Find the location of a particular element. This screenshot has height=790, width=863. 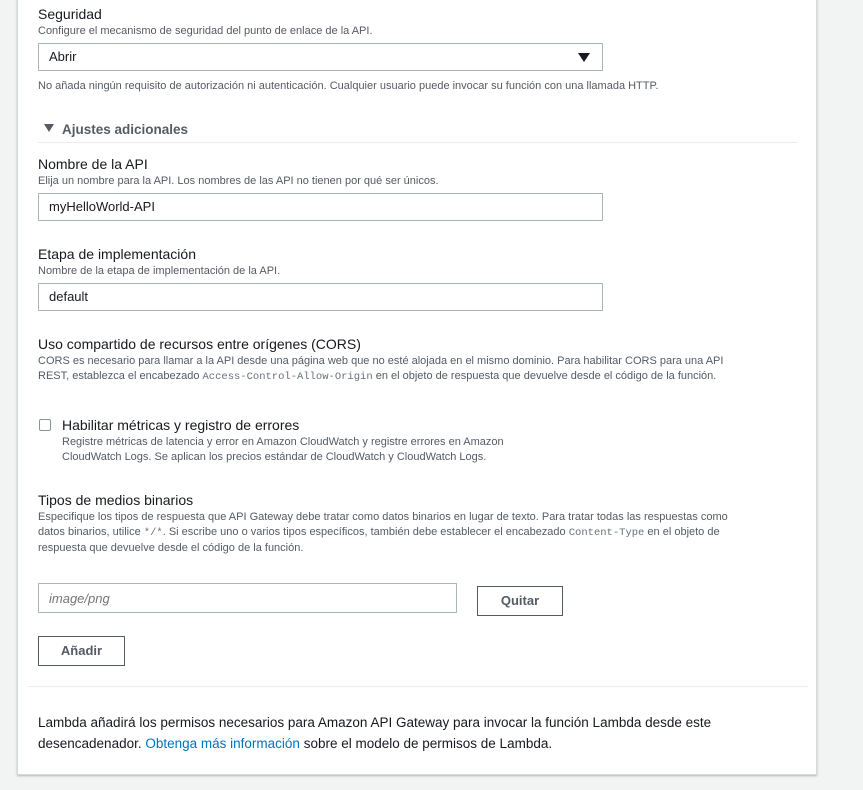

additional-settings-toggle: Ajustes adicionales is located at coordinates (138, 130).